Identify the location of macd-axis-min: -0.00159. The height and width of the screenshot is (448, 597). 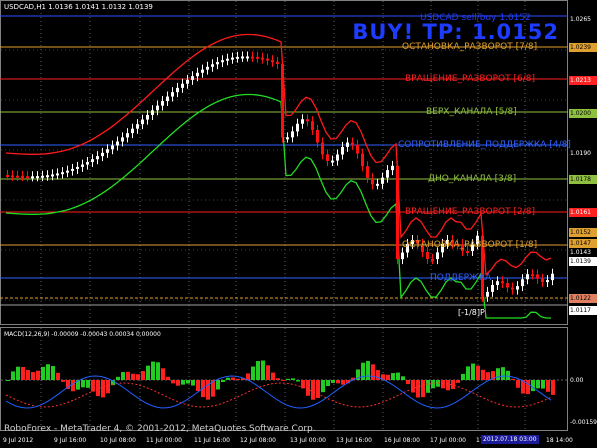
(583, 422).